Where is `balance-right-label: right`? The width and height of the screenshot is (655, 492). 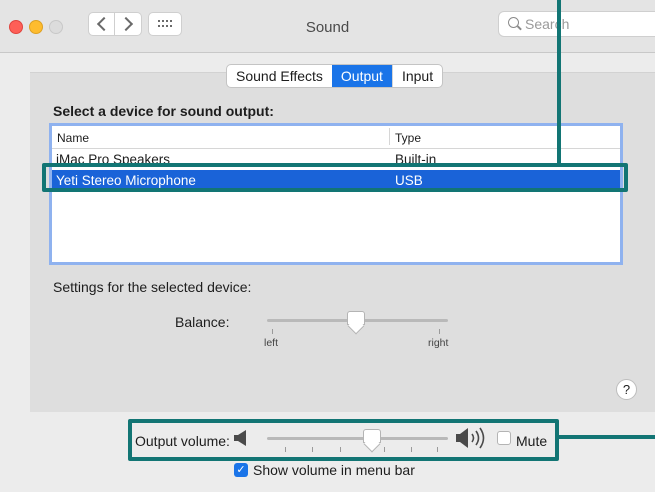 balance-right-label: right is located at coordinates (438, 343).